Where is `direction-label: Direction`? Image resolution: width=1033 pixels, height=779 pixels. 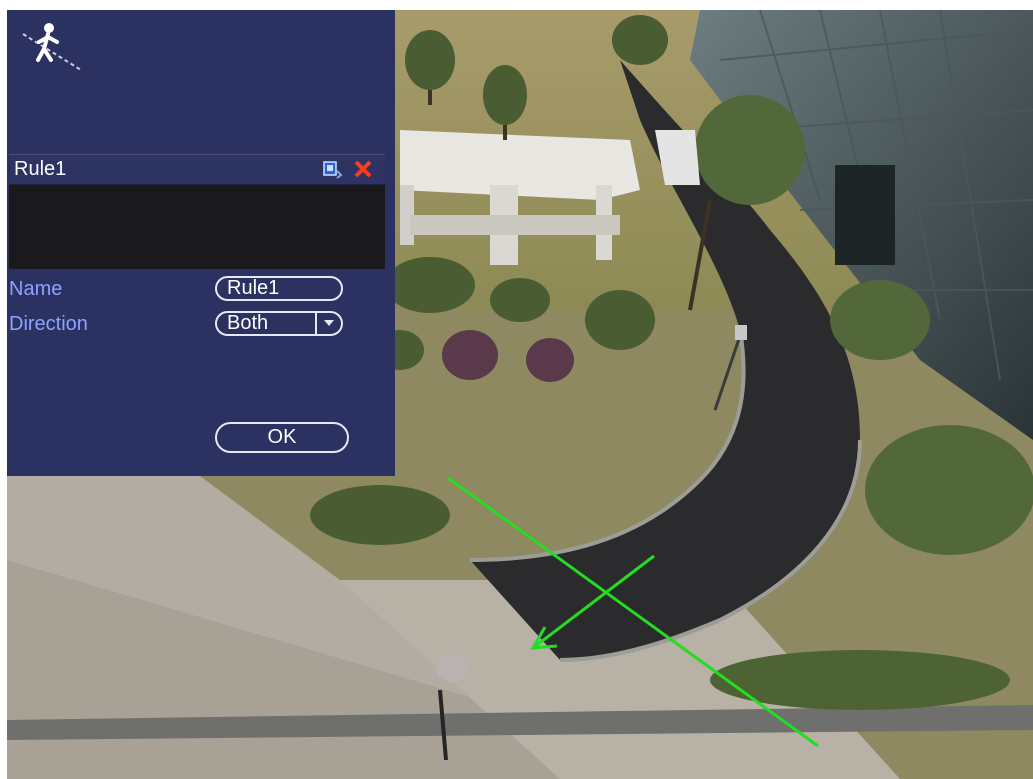
direction-label: Direction is located at coordinates (48, 324).